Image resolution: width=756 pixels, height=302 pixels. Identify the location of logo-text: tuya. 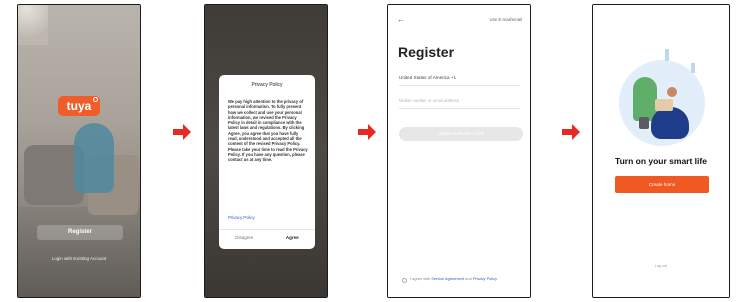
(79, 106).